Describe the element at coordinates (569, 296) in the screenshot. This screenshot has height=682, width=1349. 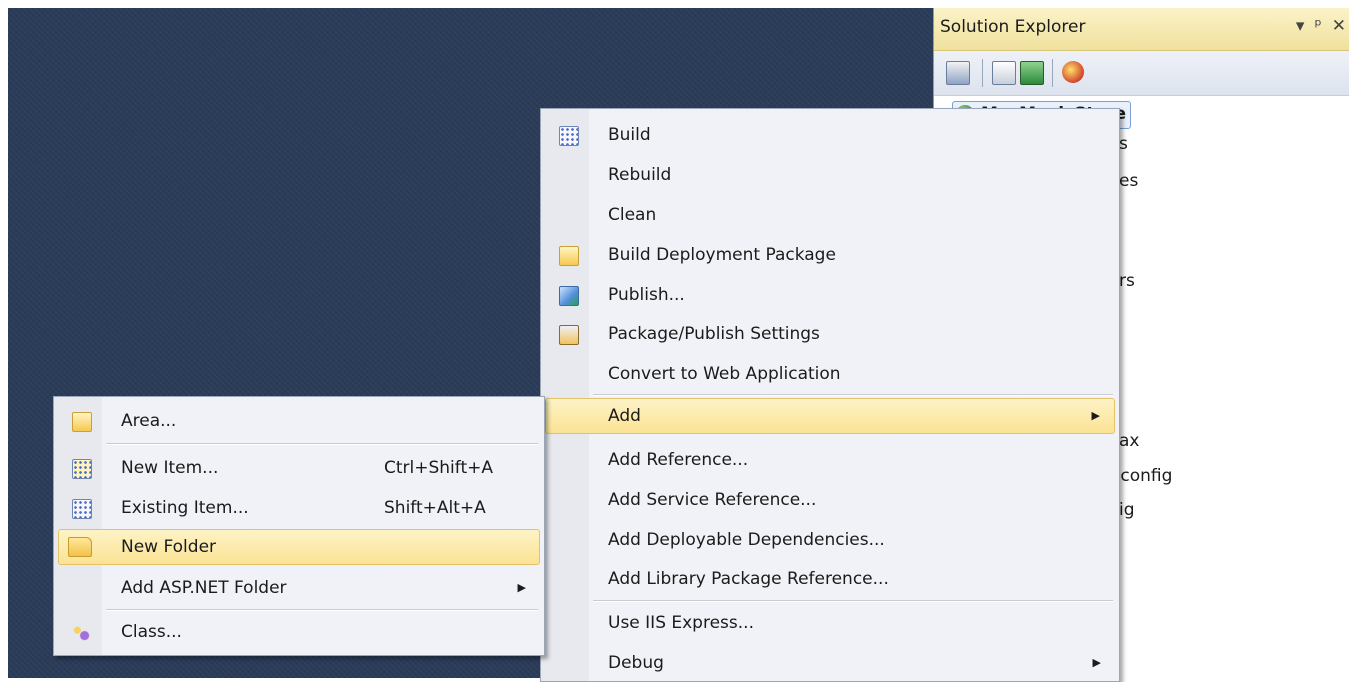
I see `publish-icon` at that location.